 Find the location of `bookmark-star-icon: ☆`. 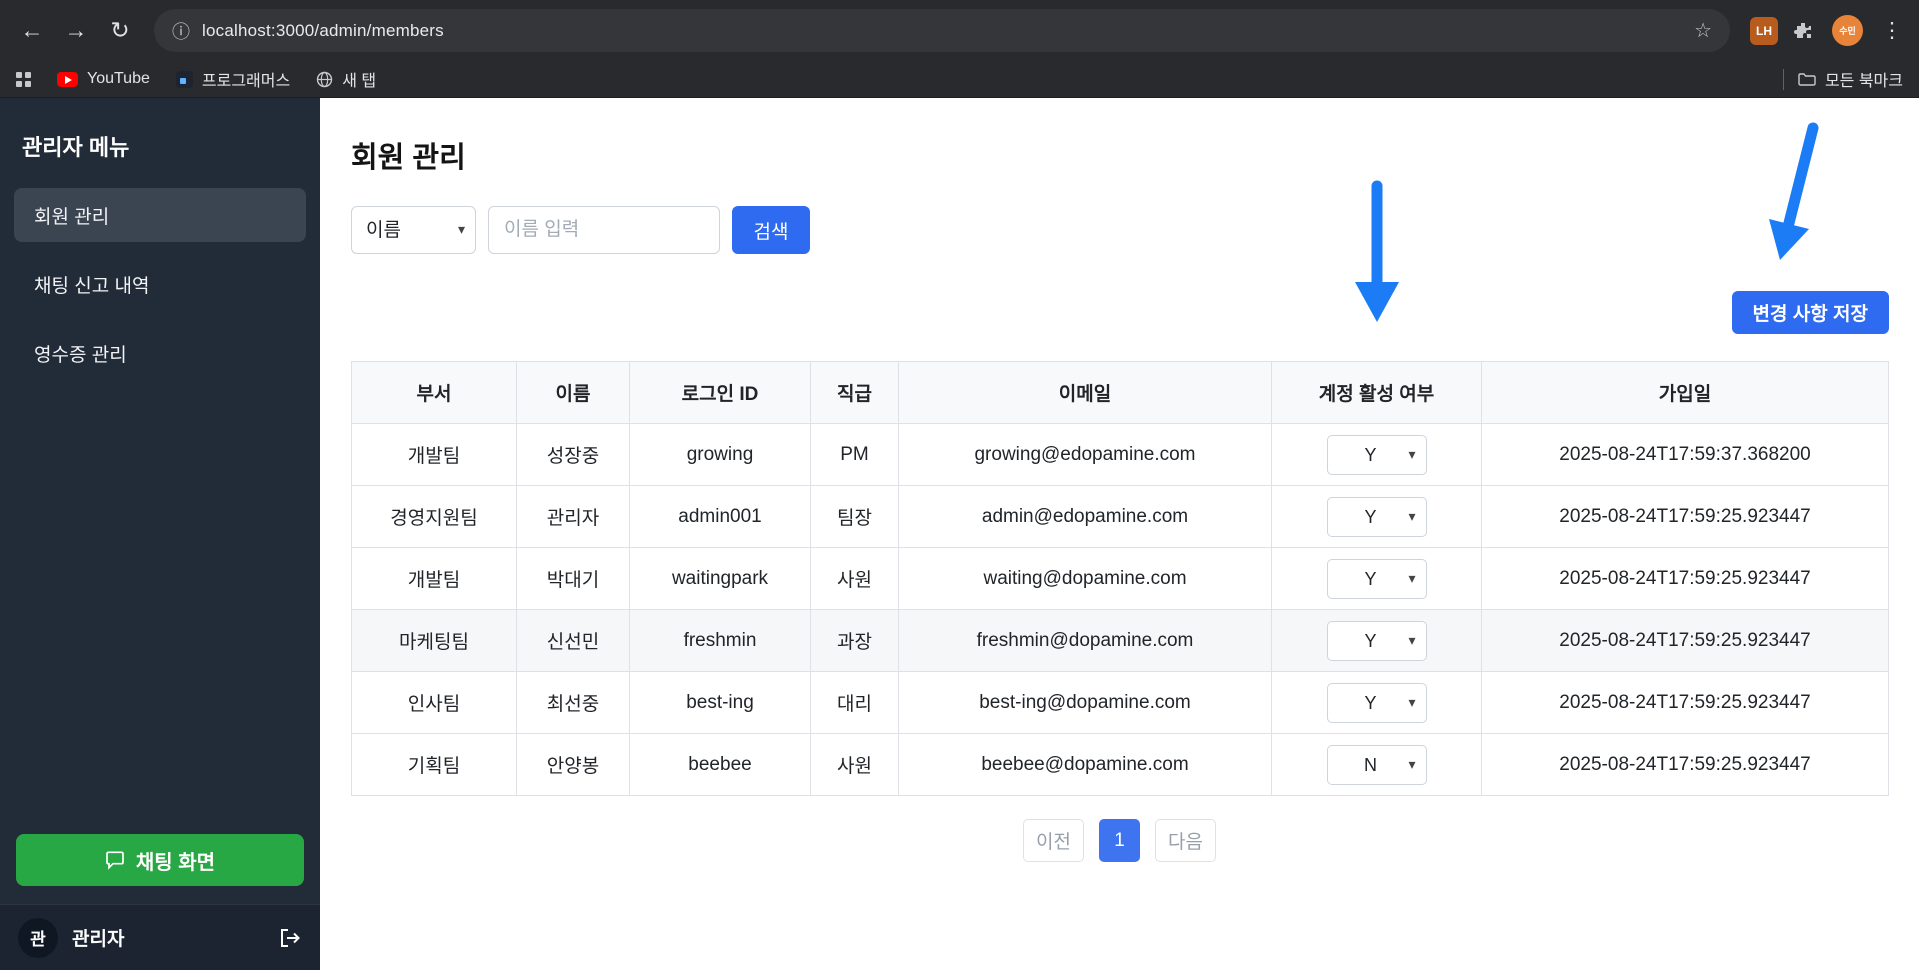

bookmark-star-icon: ☆ is located at coordinates (1703, 30).